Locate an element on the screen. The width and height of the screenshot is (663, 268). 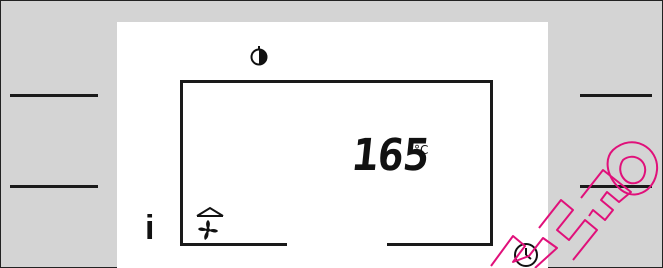
right-lower-key is located at coordinates (616, 186).